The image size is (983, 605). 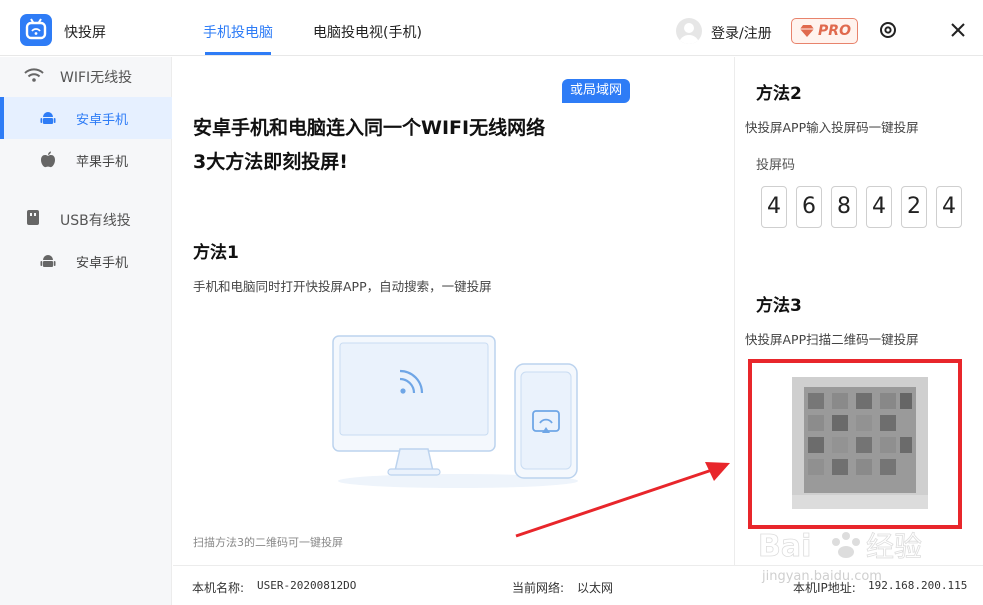 What do you see at coordinates (102, 162) in the screenshot?
I see `sidebar-item-label: 苹果手机` at bounding box center [102, 162].